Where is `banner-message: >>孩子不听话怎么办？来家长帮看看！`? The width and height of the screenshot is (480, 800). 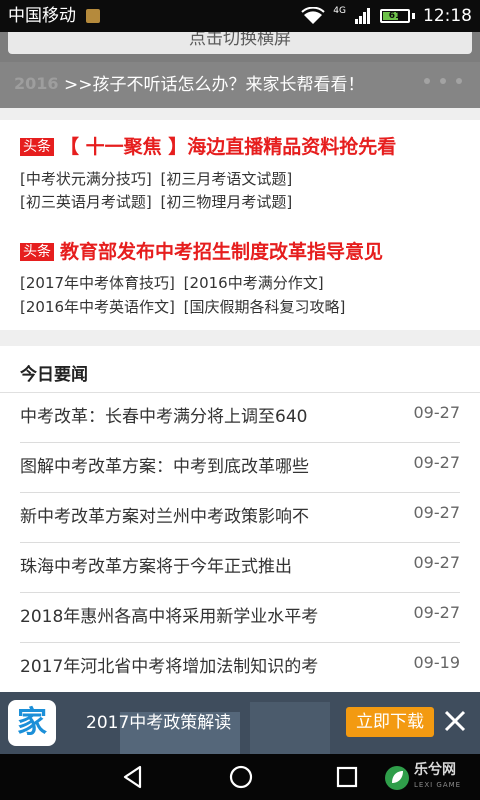
banner-message: >>孩子不听话怎么办？来家长帮看看！ is located at coordinates (214, 85).